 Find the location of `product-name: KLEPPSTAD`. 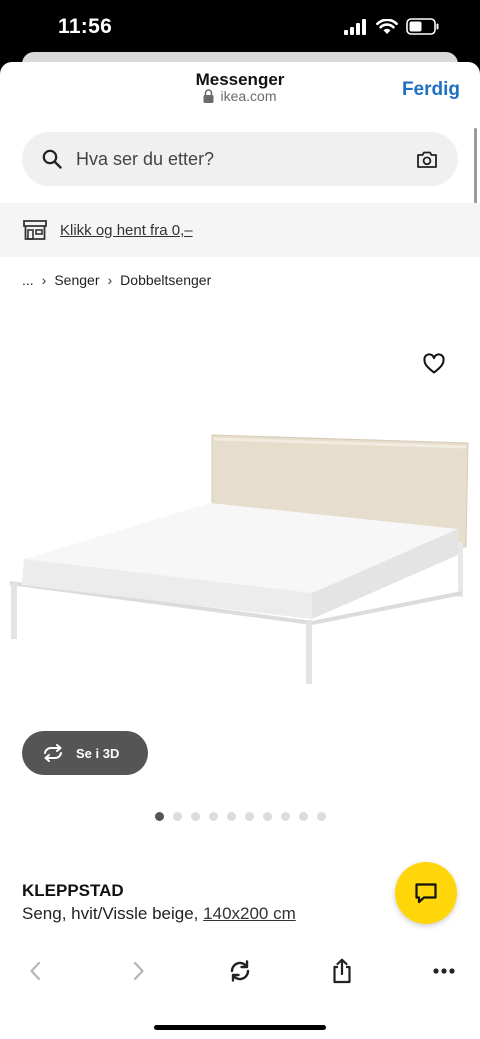

product-name: KLEPPSTAD is located at coordinates (73, 890).